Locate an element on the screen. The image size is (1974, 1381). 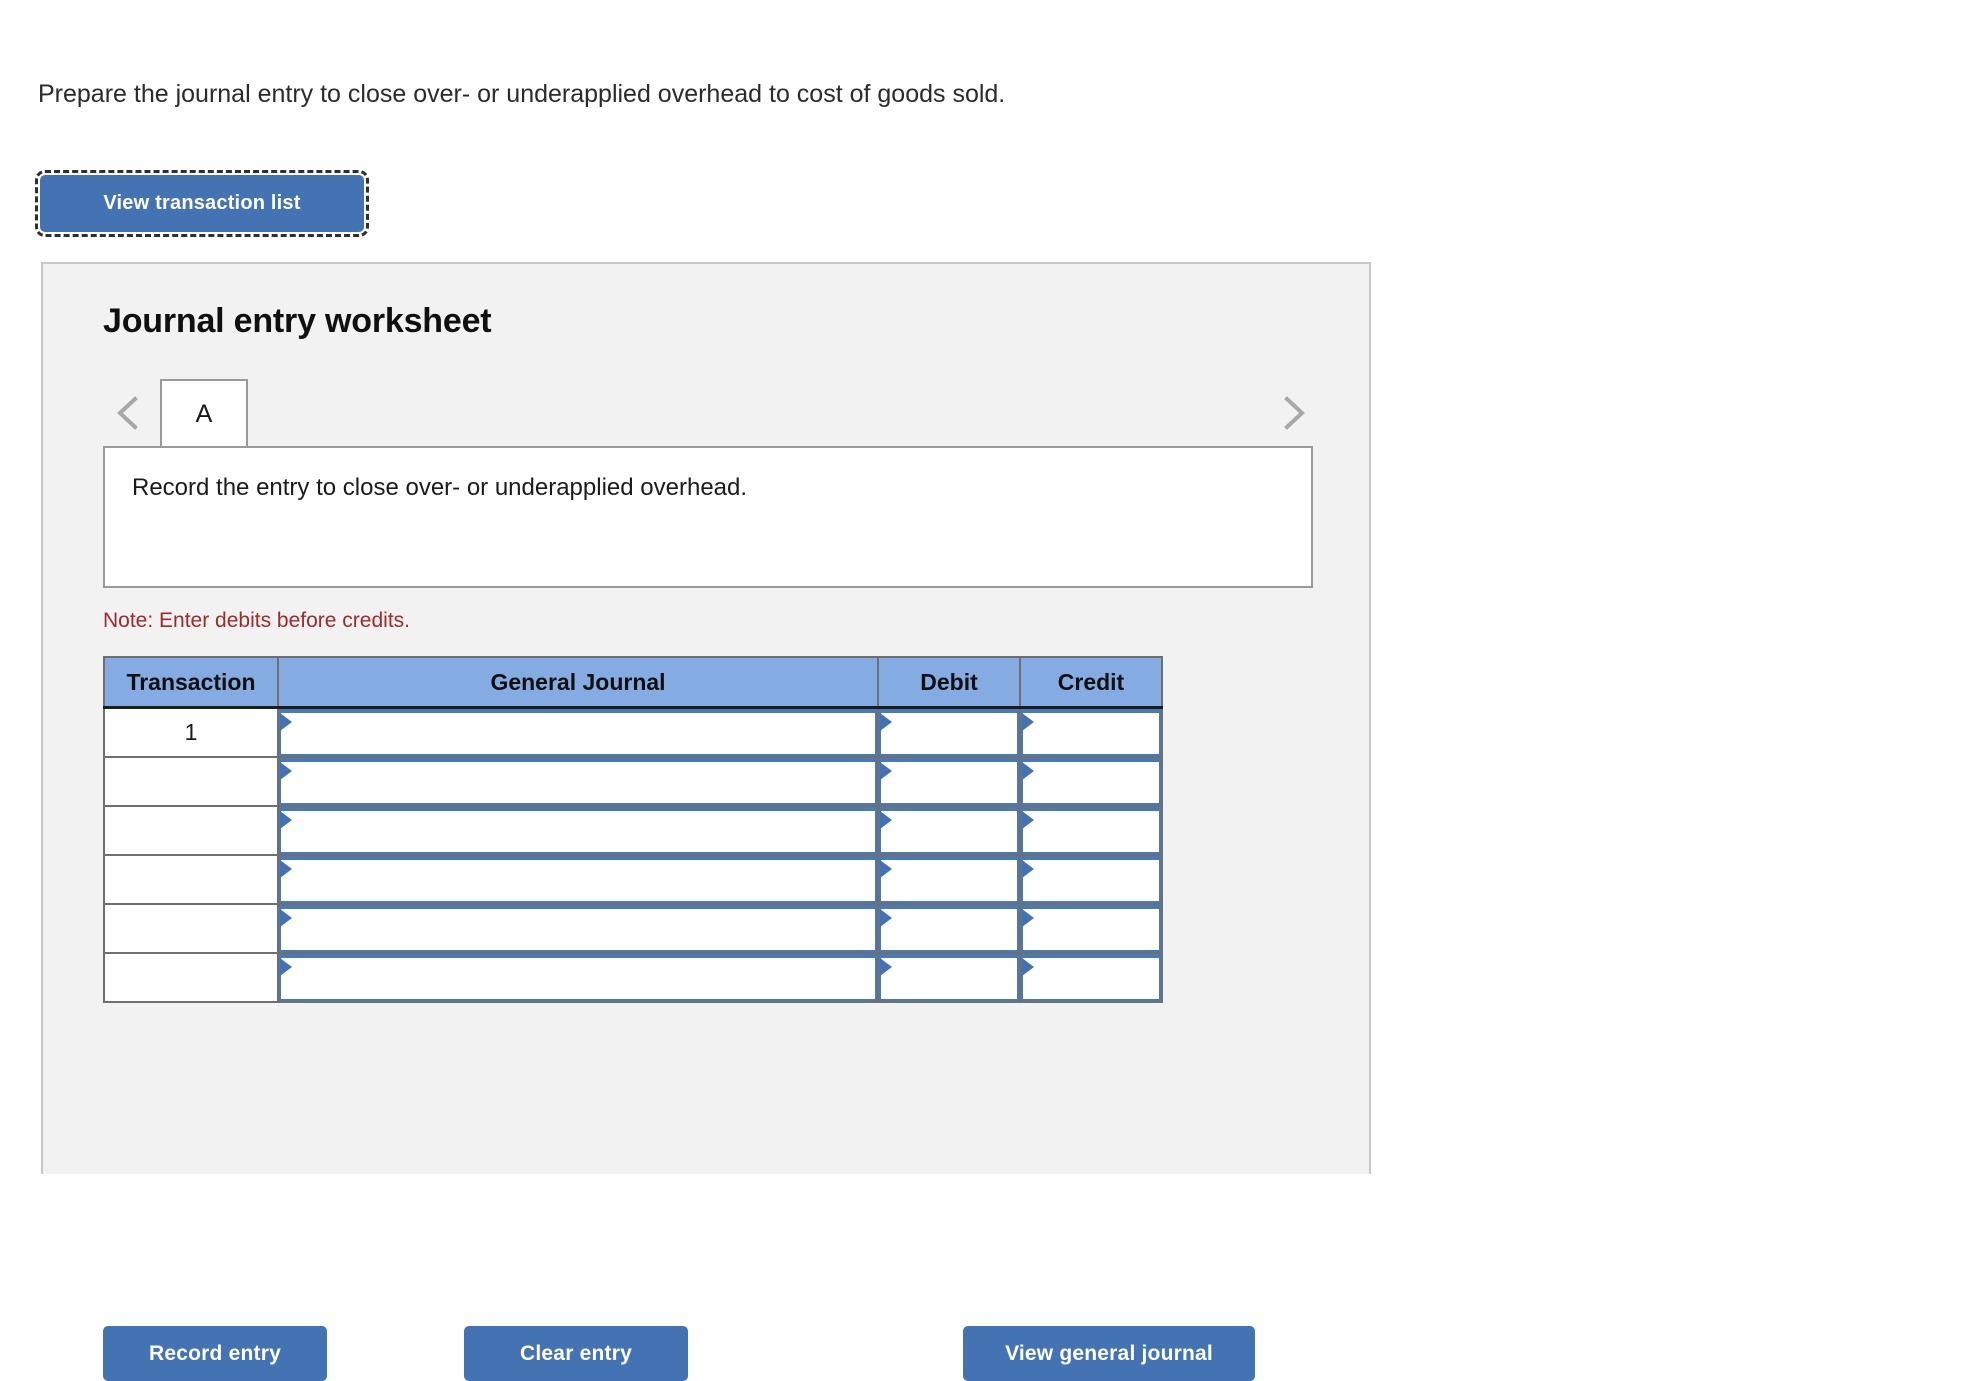
worksheet-tab-a-label: A is located at coordinates (204, 413).